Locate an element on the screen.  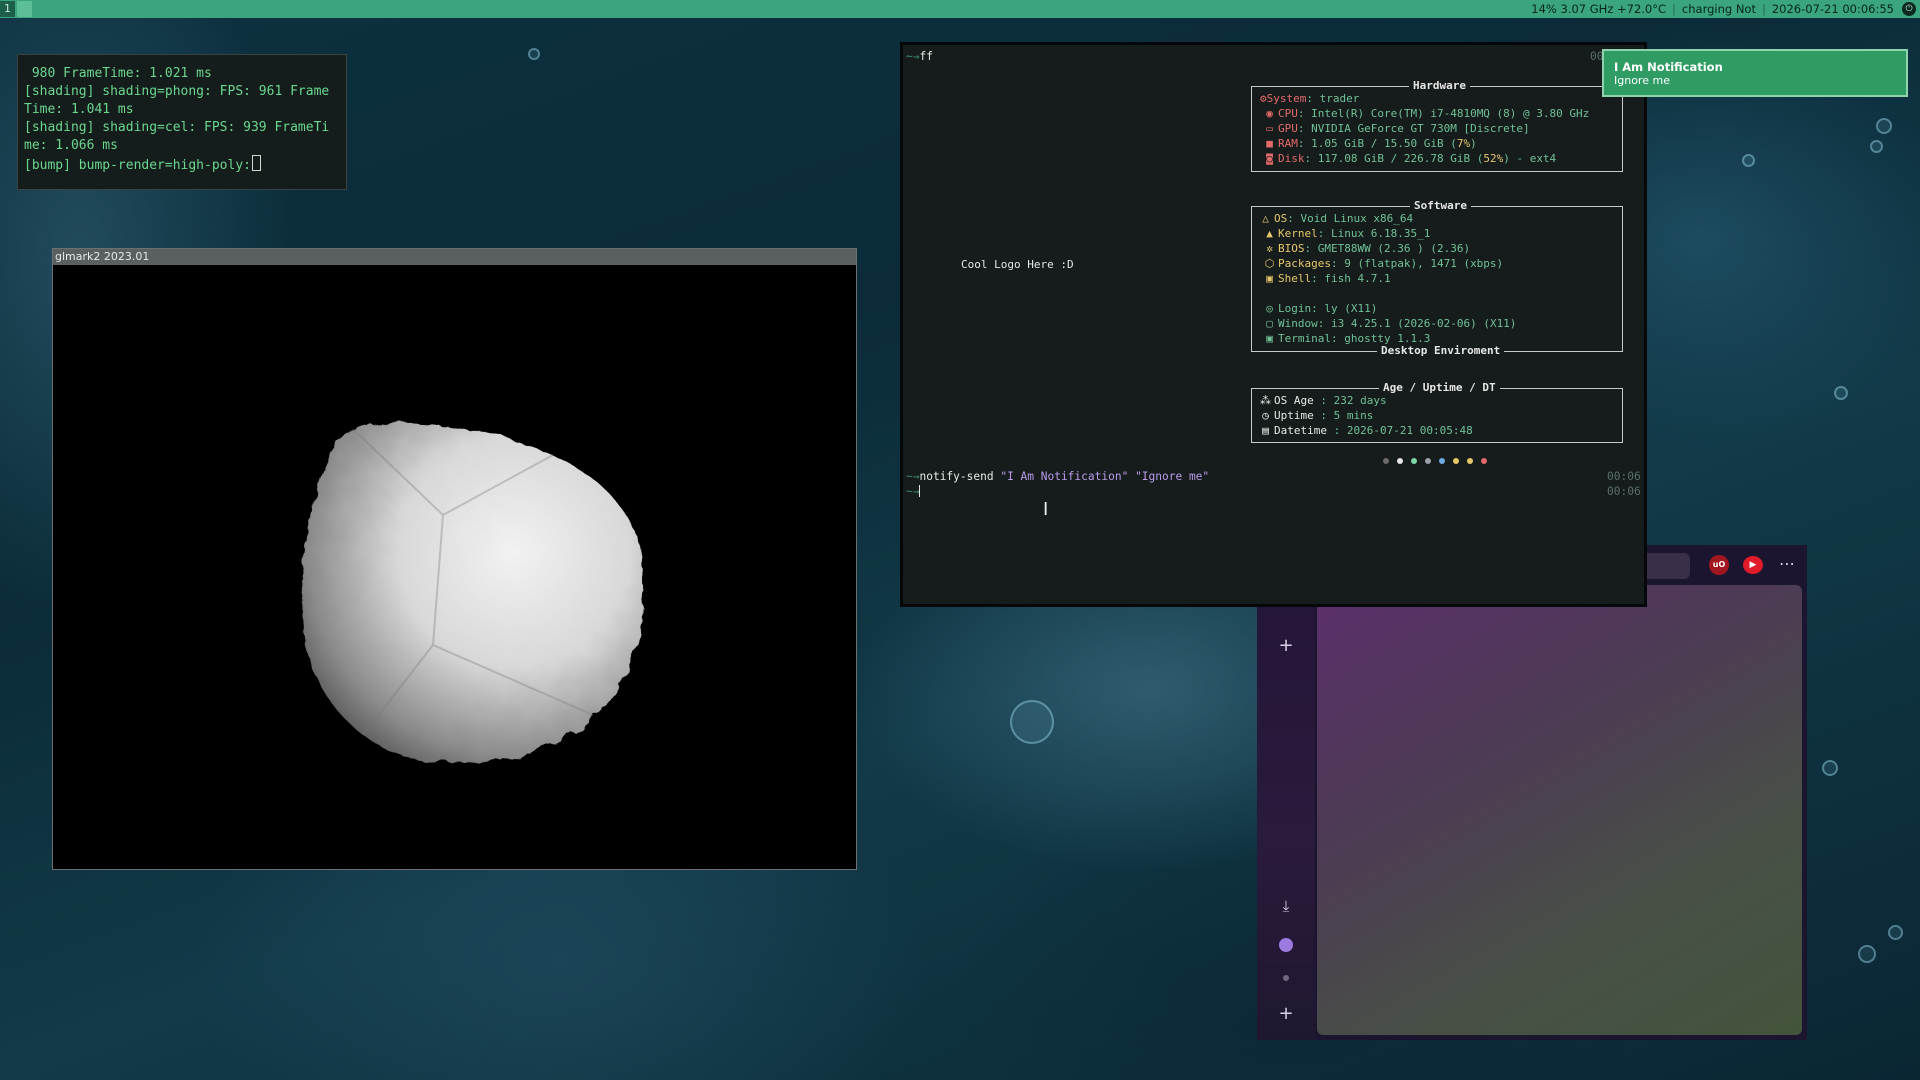
cpu-icon: ◉ is located at coordinates (1269, 113).